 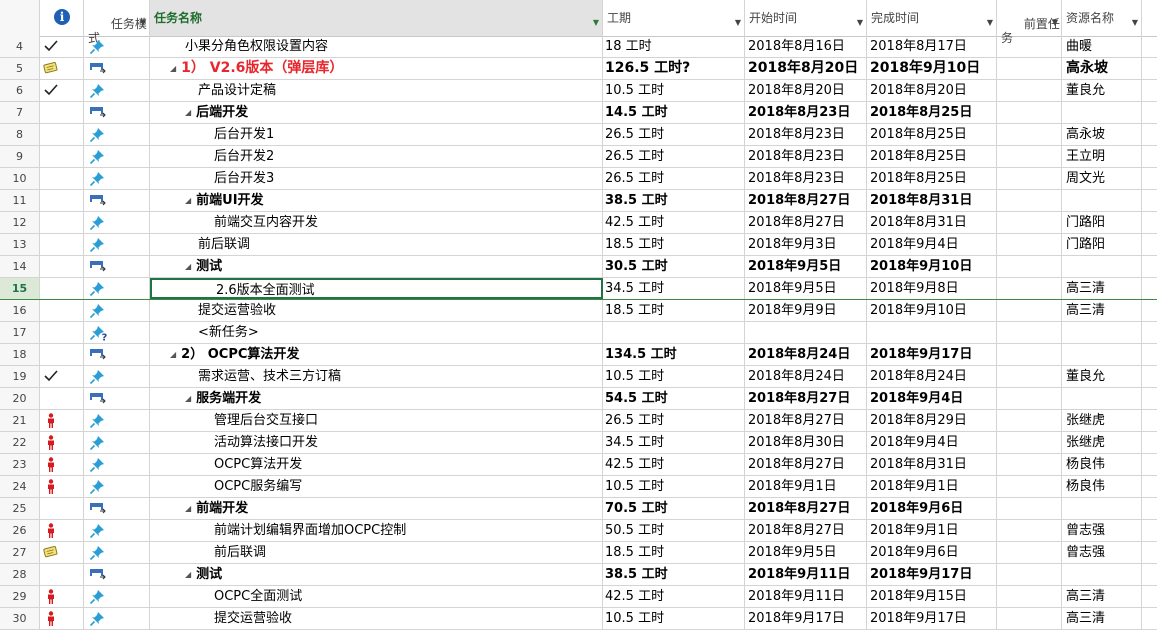 I want to click on duration-cell: 50.5 工时, so click(x=674, y=530).